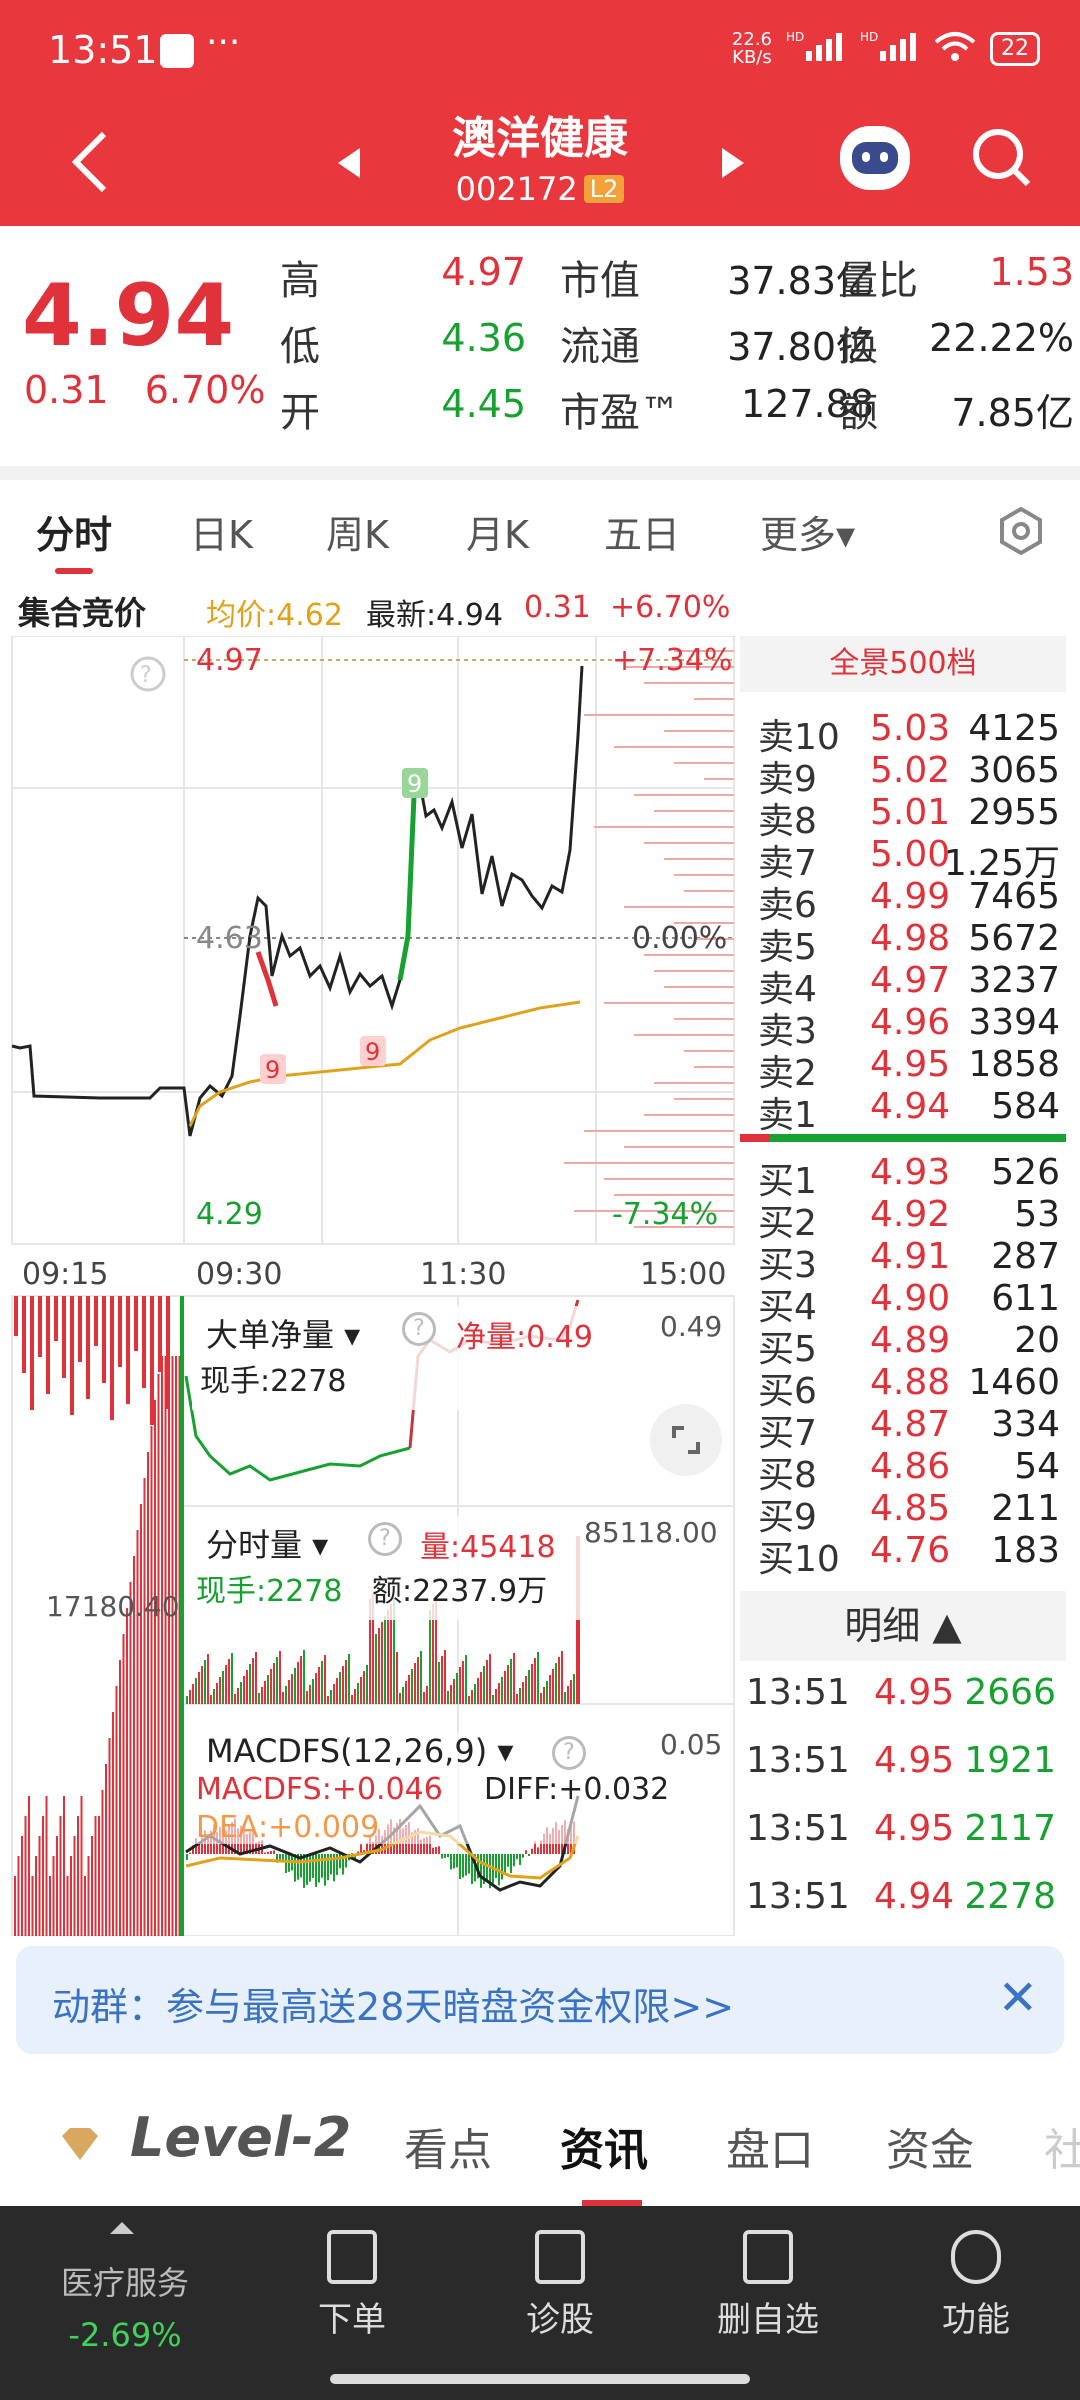 This screenshot has height=2400, width=1080. What do you see at coordinates (686, 1440) in the screenshot?
I see `expand-icon` at bounding box center [686, 1440].